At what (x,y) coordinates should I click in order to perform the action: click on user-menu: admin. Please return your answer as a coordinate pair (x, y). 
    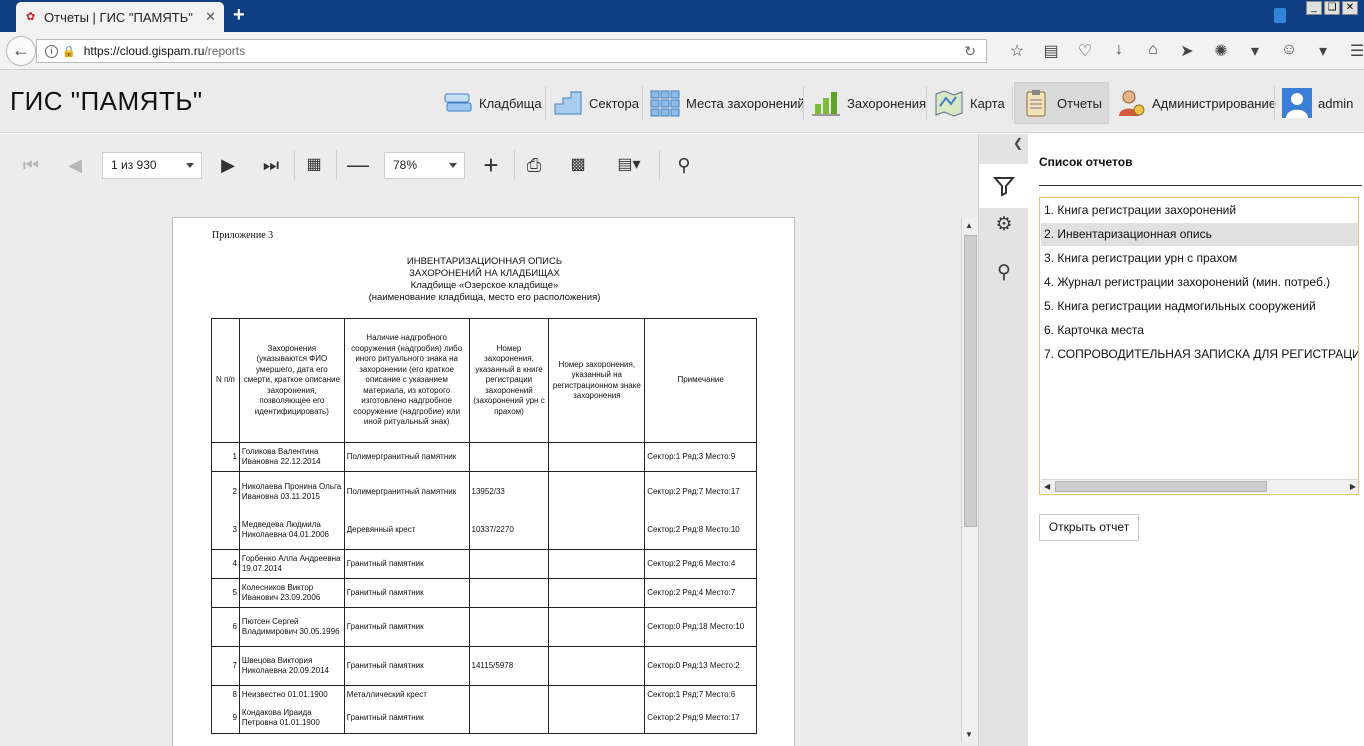
    Looking at the image, I should click on (1317, 103).